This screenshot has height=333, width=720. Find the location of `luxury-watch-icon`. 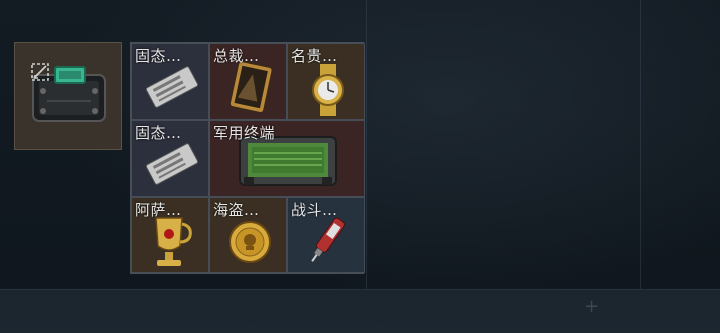

luxury-watch-icon is located at coordinates (328, 90).